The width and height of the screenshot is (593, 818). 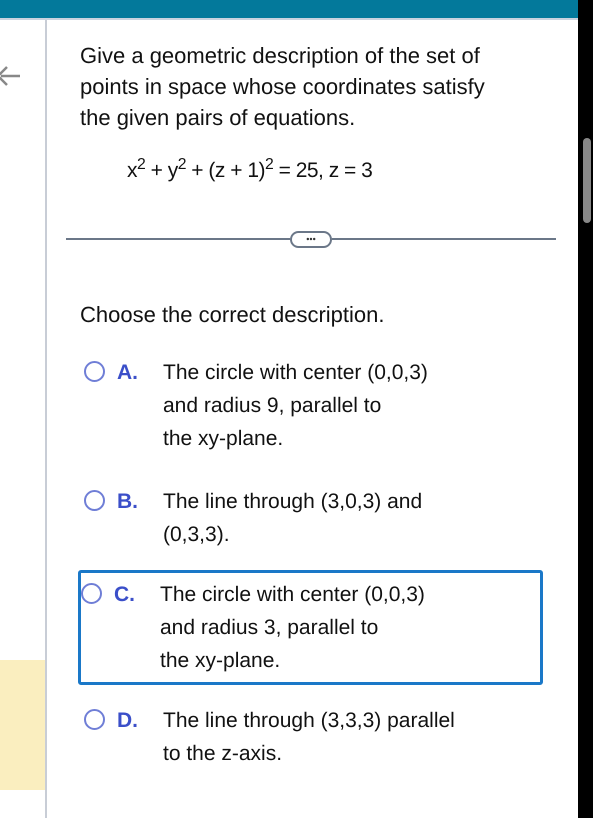 What do you see at coordinates (125, 595) in the screenshot?
I see `option-letter: C.` at bounding box center [125, 595].